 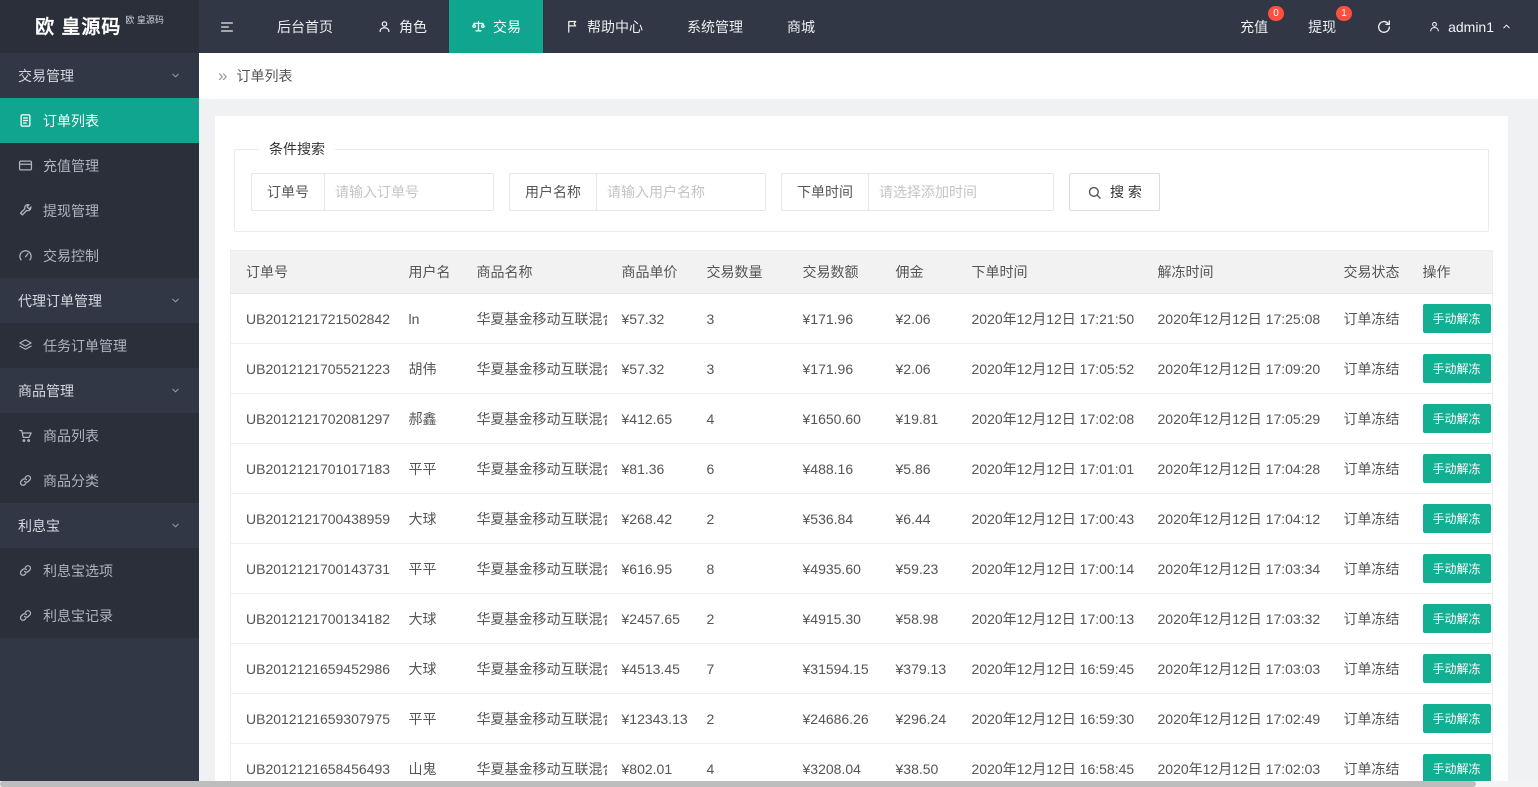 I want to click on sidebar-group-trade-mgmt: 交易管理, so click(x=99, y=75).